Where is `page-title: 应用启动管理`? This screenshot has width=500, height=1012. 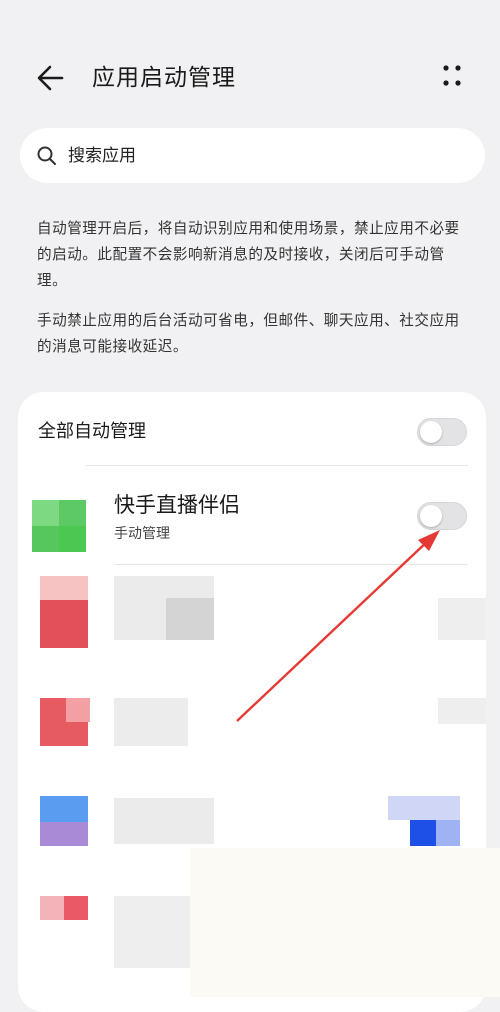
page-title: 应用启动管理 is located at coordinates (164, 78).